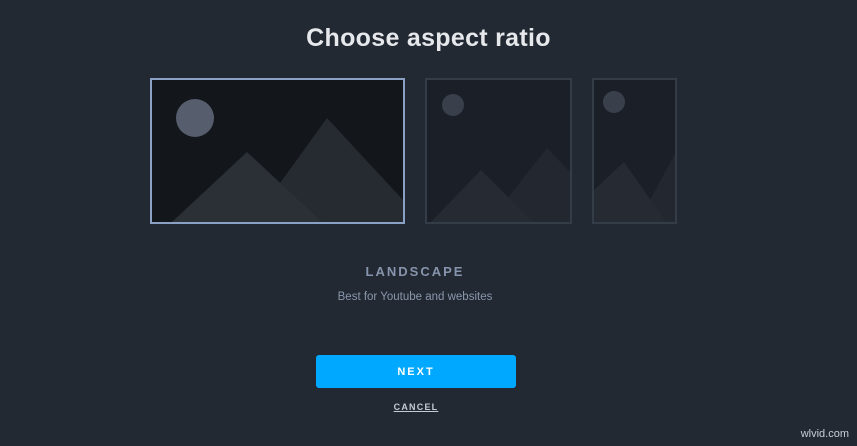 The image size is (857, 446). I want to click on dialog-title: Choose aspect ratio, so click(428, 38).